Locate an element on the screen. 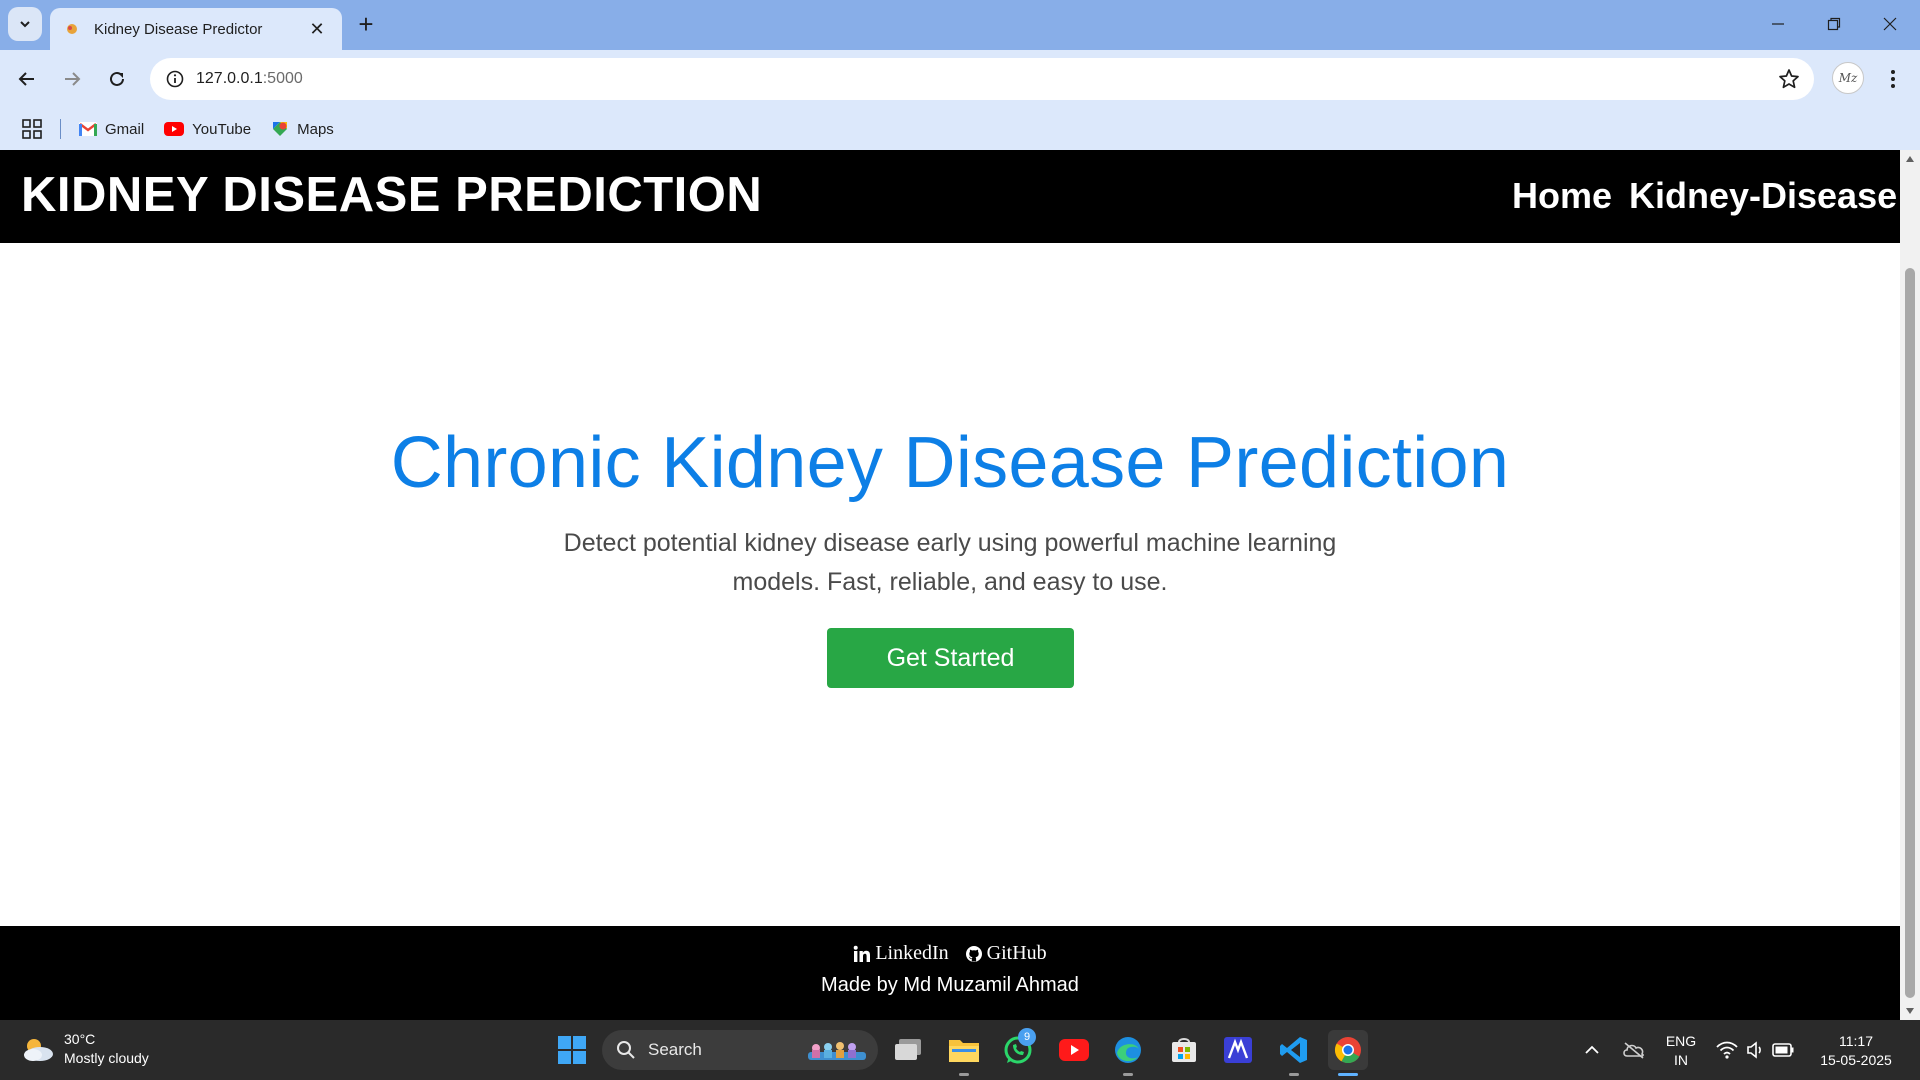 This screenshot has height=1080, width=1920. volume-icon is located at coordinates (1754, 1050).